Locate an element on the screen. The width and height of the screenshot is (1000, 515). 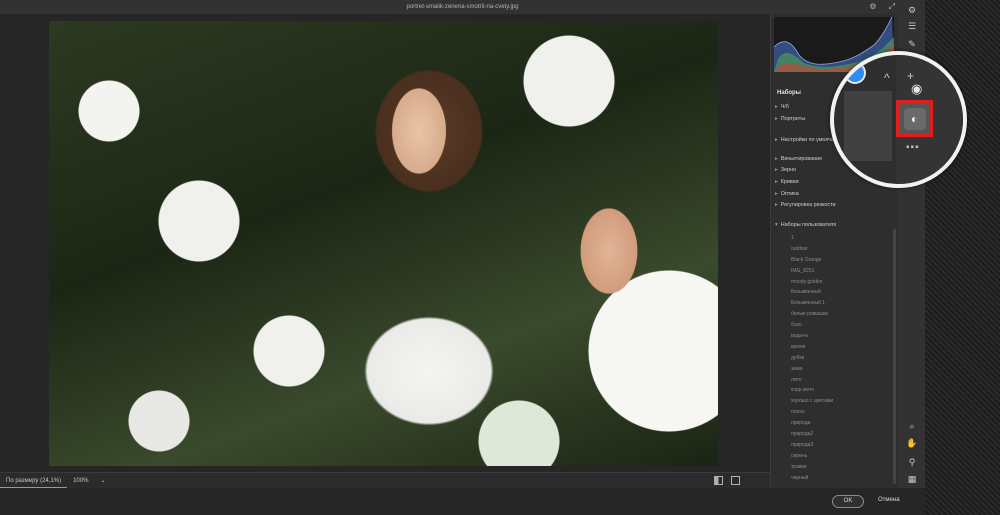
color-sampler-icon: ⚲ is located at coordinates (912, 462).